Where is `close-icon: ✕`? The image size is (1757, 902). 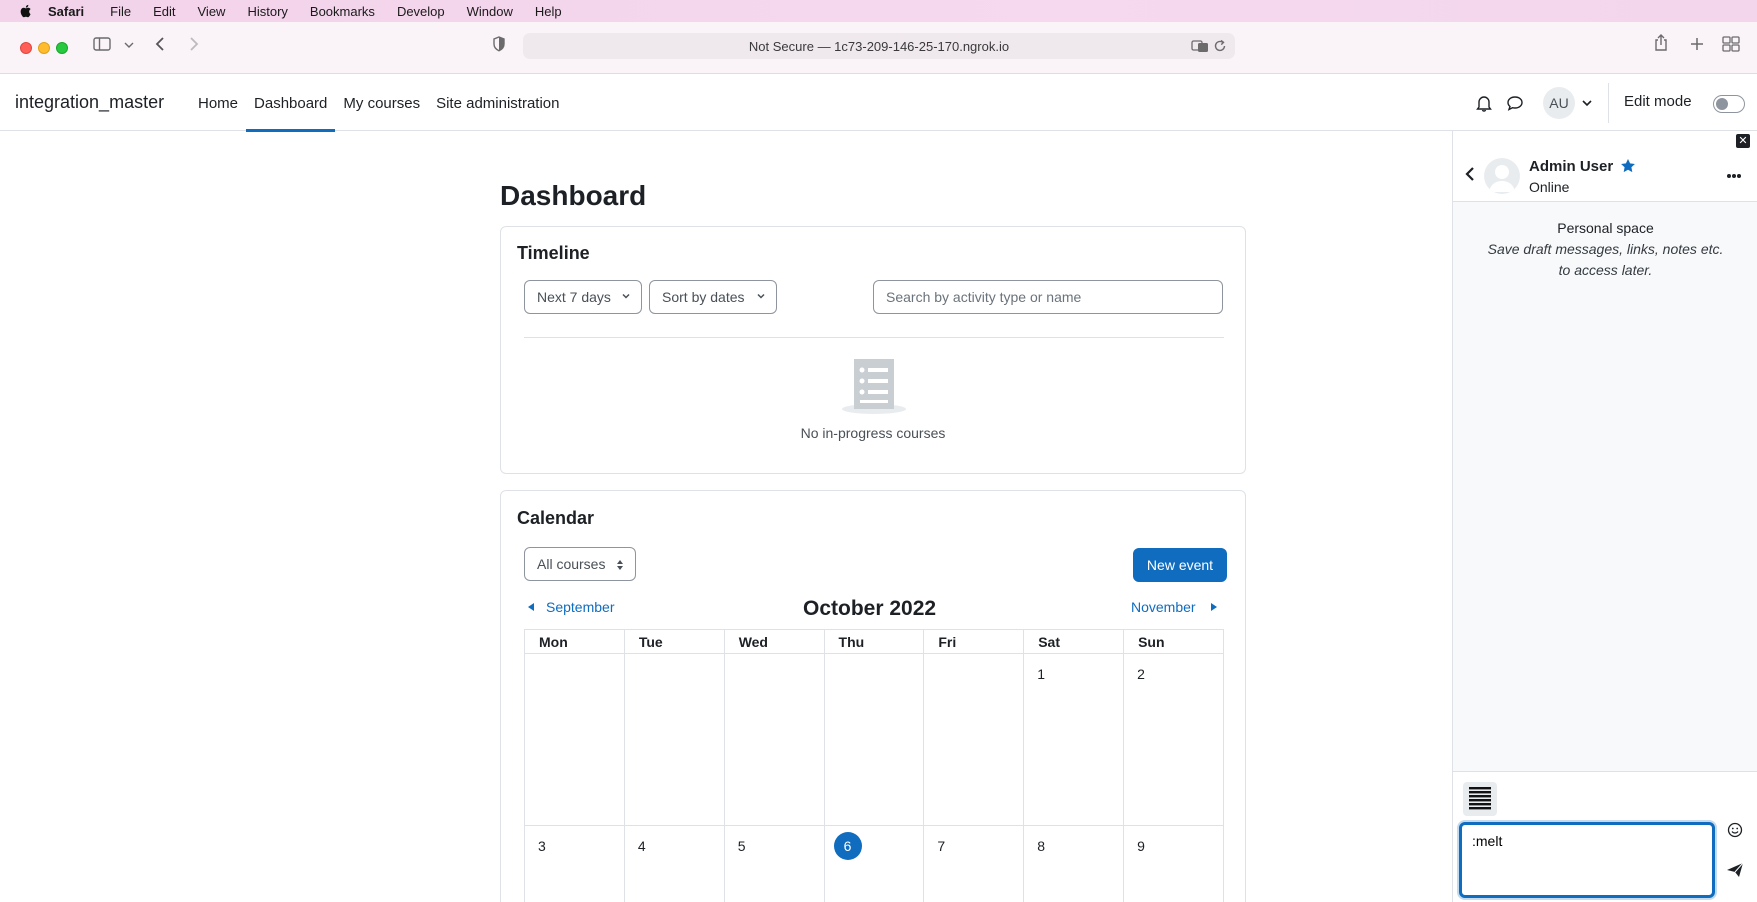 close-icon: ✕ is located at coordinates (1743, 141).